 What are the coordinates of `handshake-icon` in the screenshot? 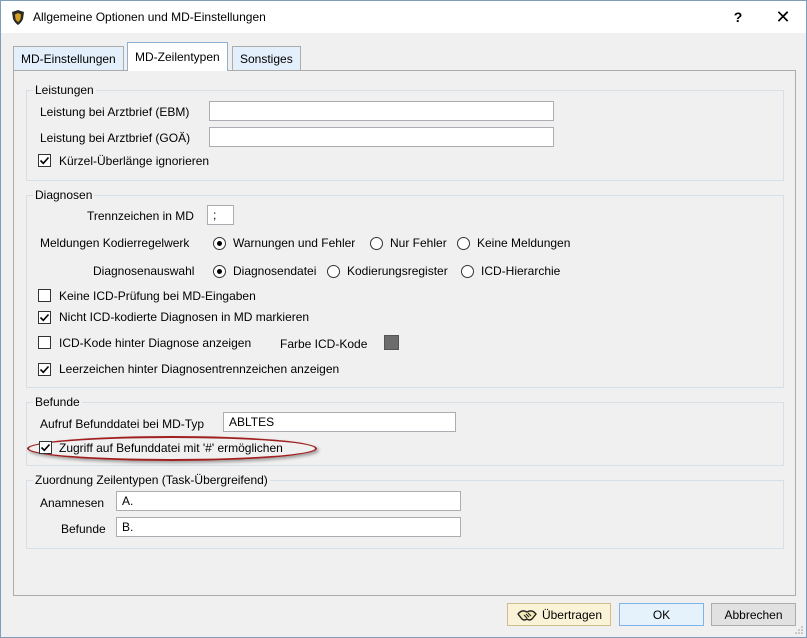 It's located at (527, 615).